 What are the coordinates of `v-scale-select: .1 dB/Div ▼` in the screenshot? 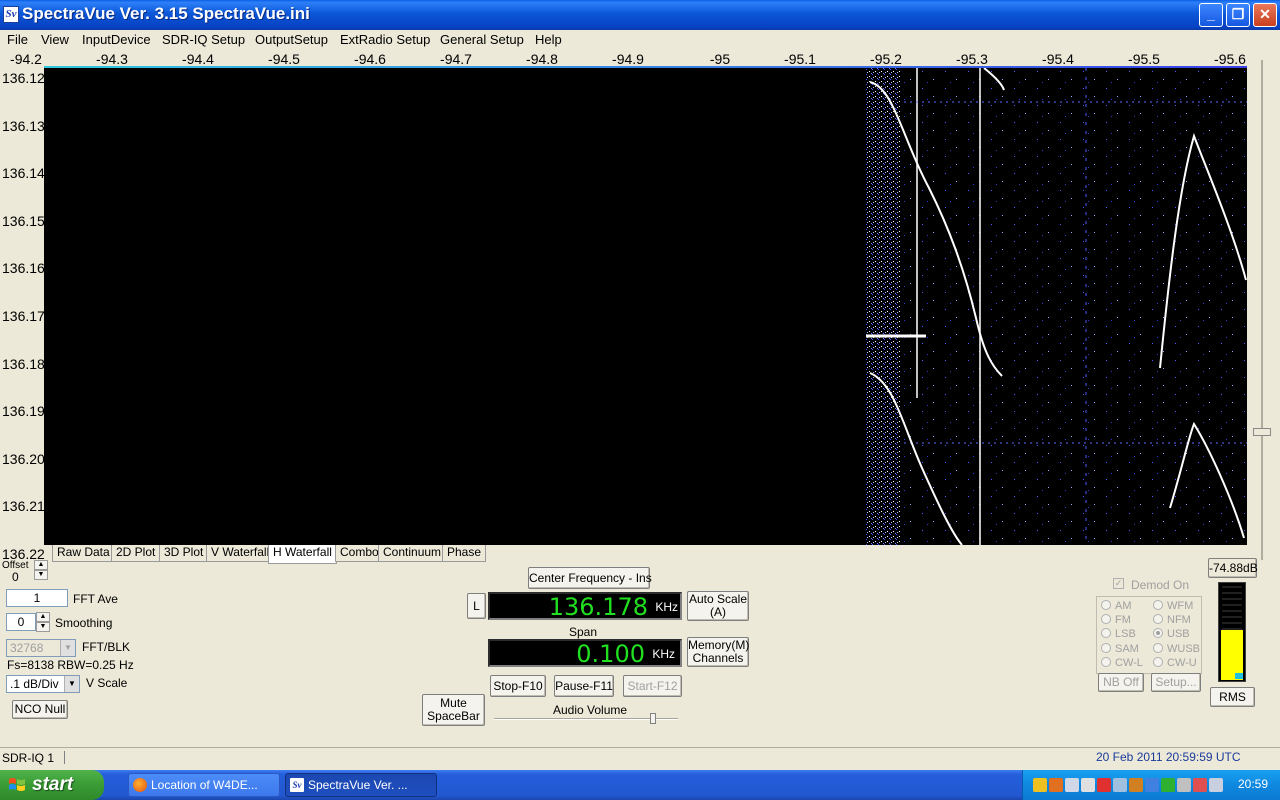 It's located at (43, 684).